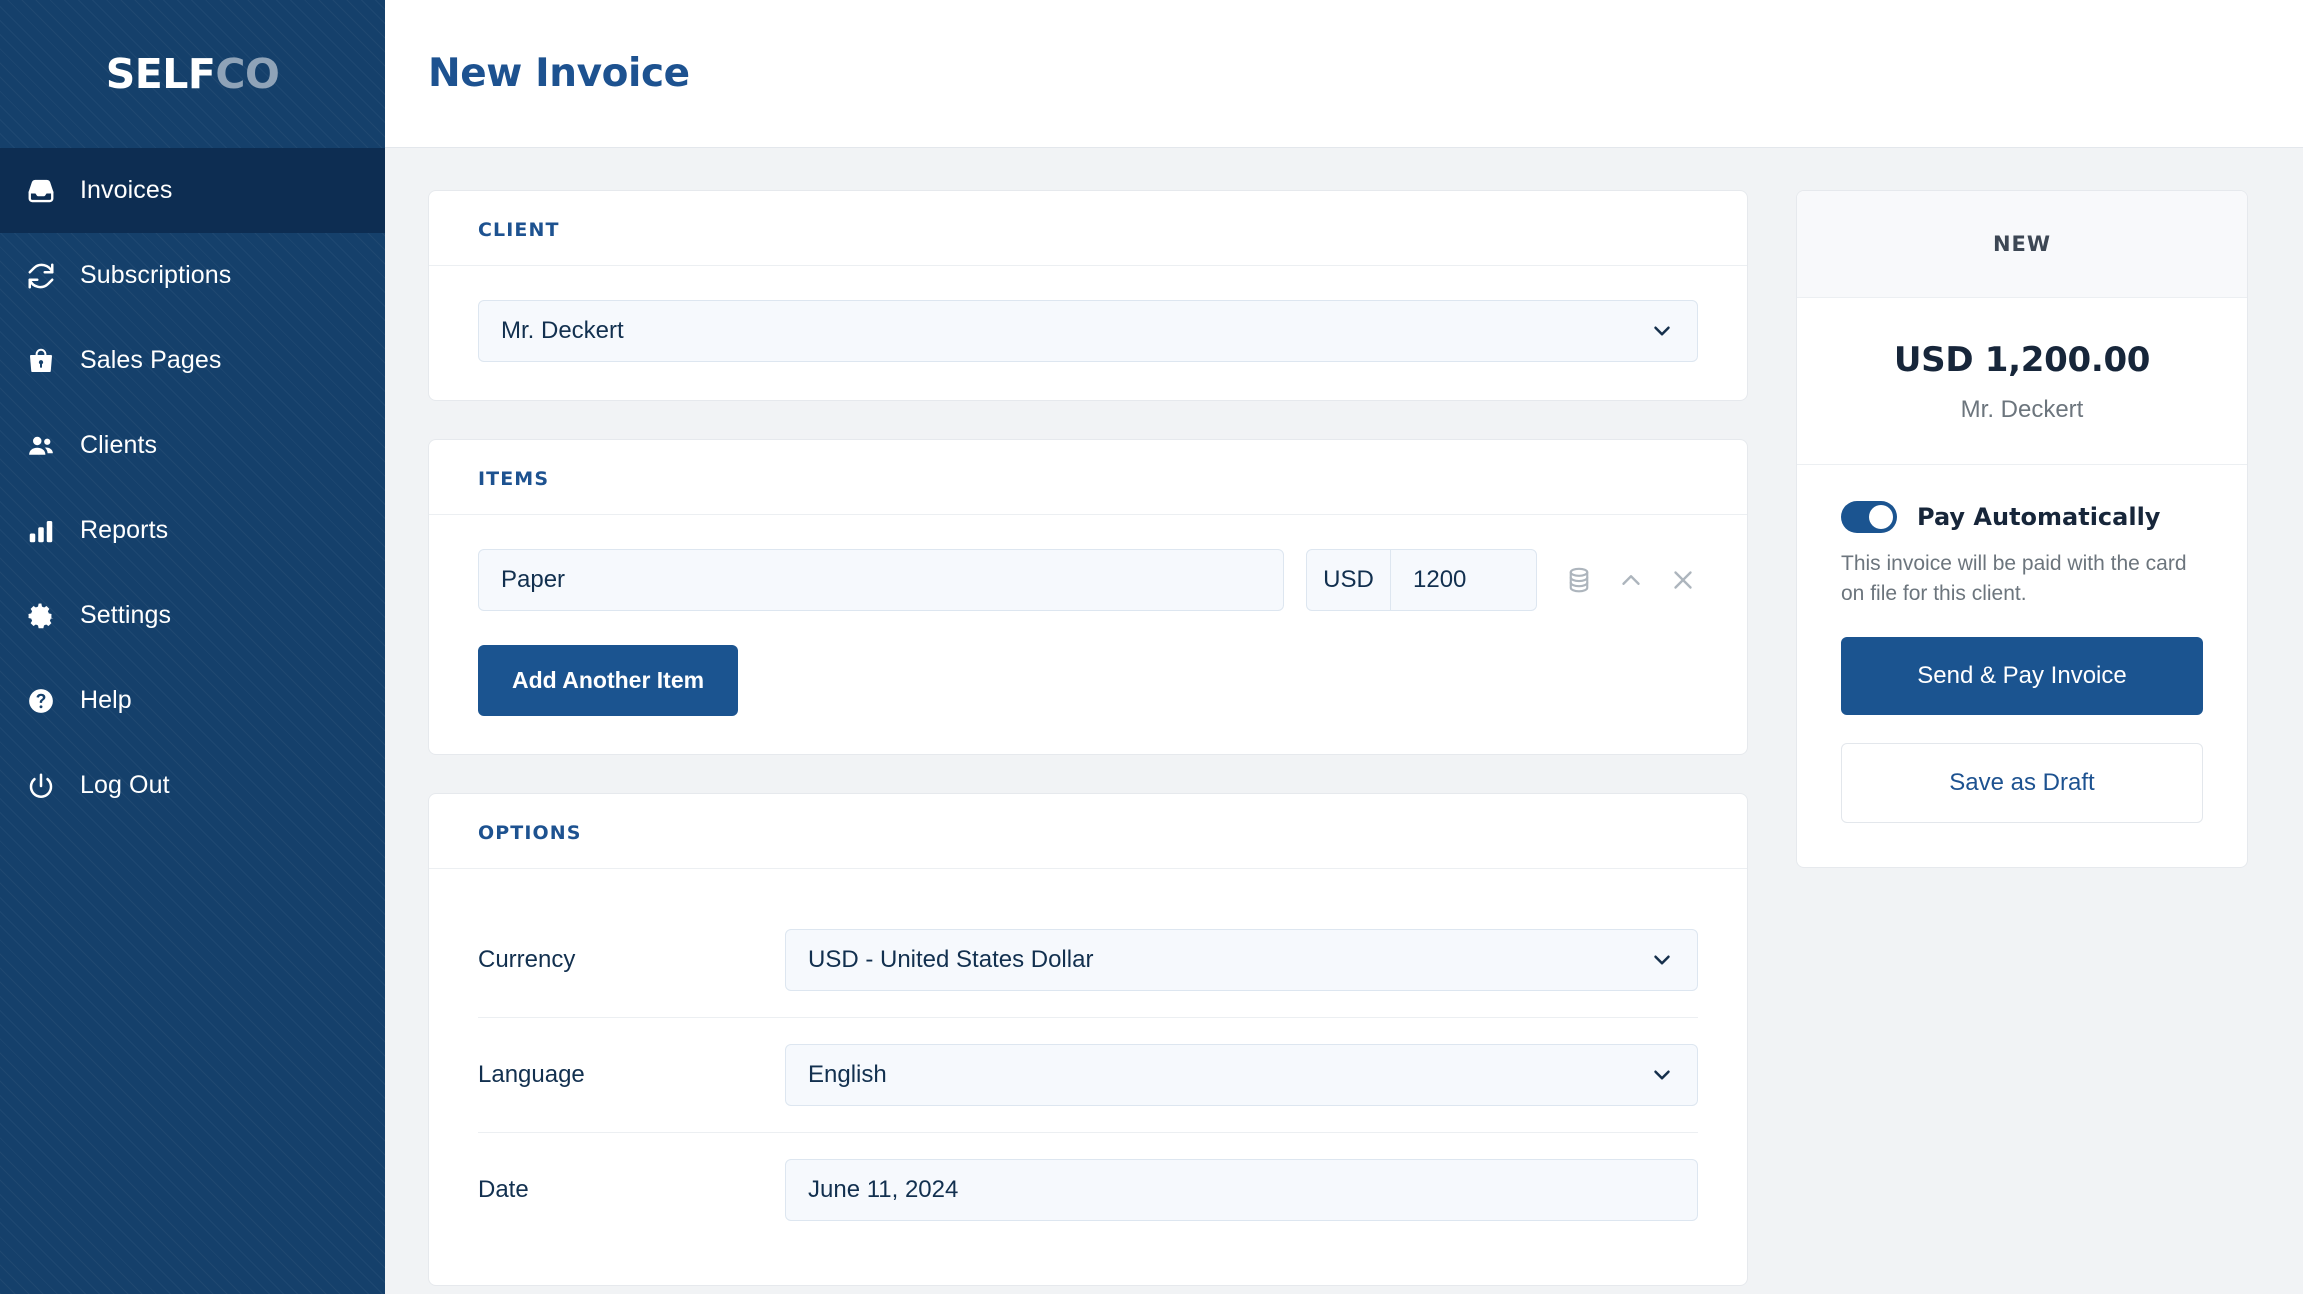 The width and height of the screenshot is (2303, 1294). What do you see at coordinates (247, 74) in the screenshot?
I see `brand-name-secondary: CO` at bounding box center [247, 74].